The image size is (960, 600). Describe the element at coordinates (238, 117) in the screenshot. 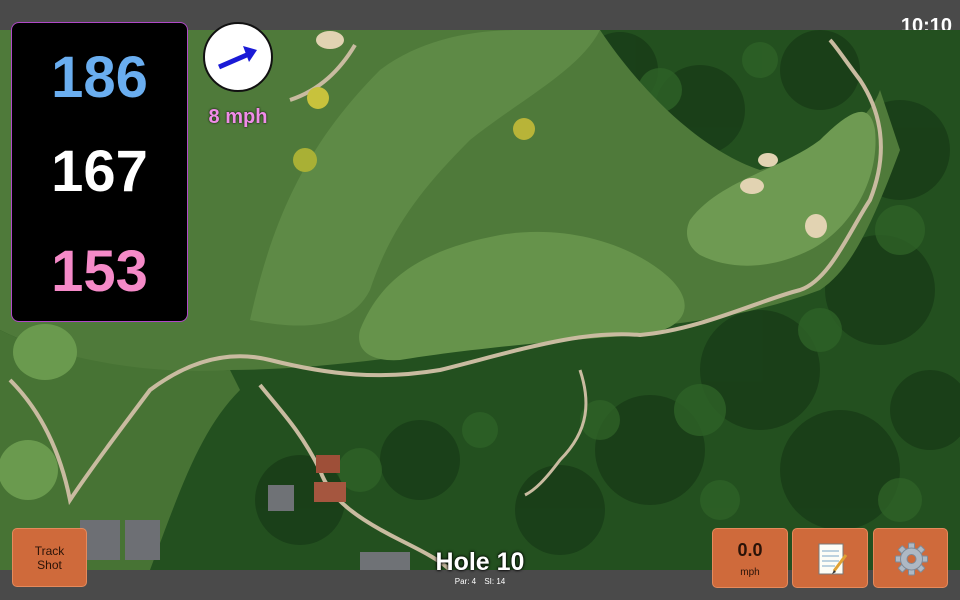

I see `wind-speed: 8 mph` at that location.